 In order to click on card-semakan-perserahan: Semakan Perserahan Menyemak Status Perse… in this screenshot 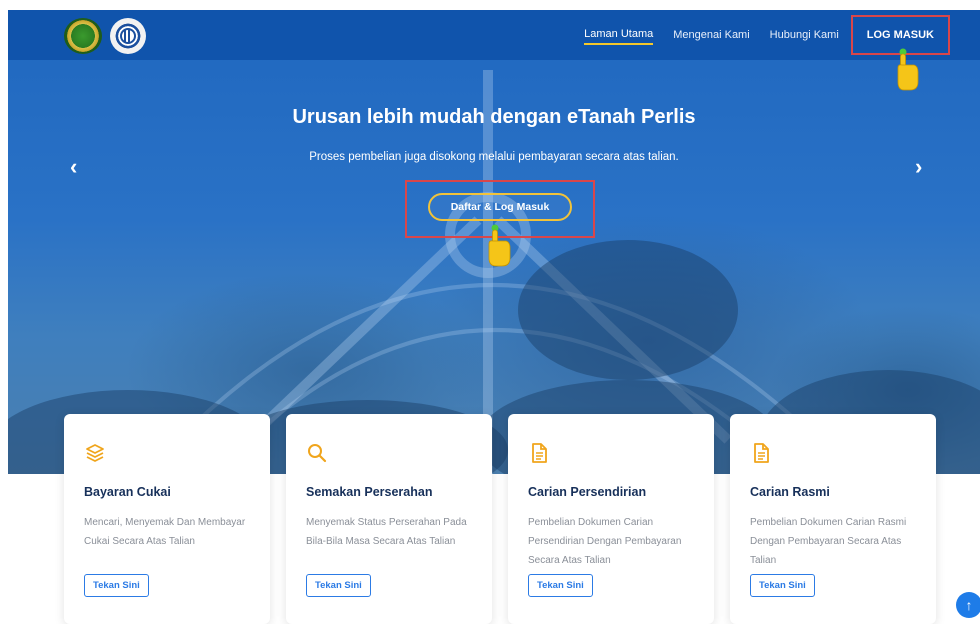, I will do `click(389, 519)`.